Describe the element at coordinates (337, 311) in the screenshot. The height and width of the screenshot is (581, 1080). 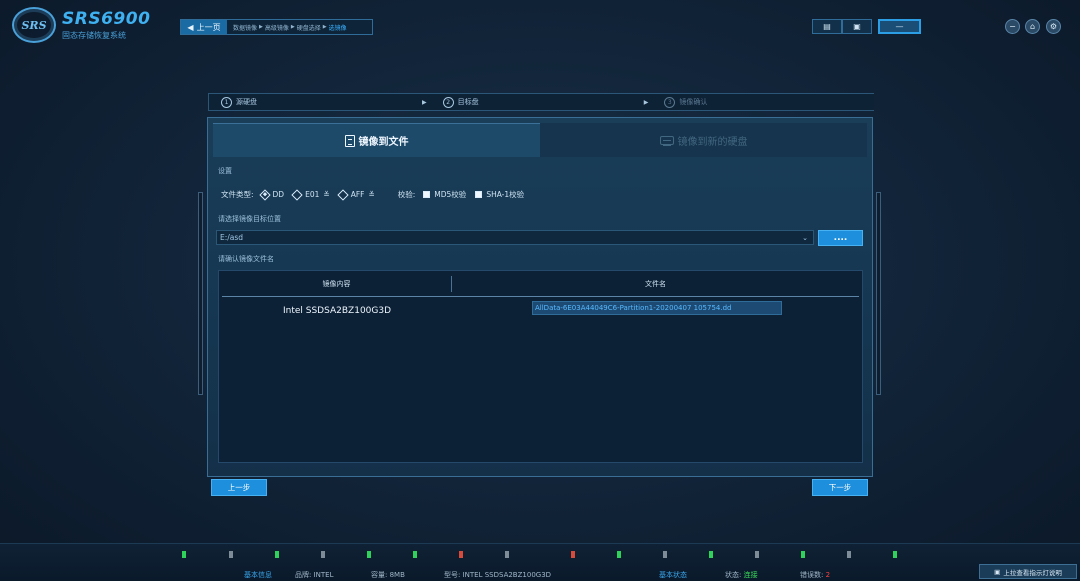
I see `mirror-content-cell: Intel SSDSA2BZ100G3D` at that location.